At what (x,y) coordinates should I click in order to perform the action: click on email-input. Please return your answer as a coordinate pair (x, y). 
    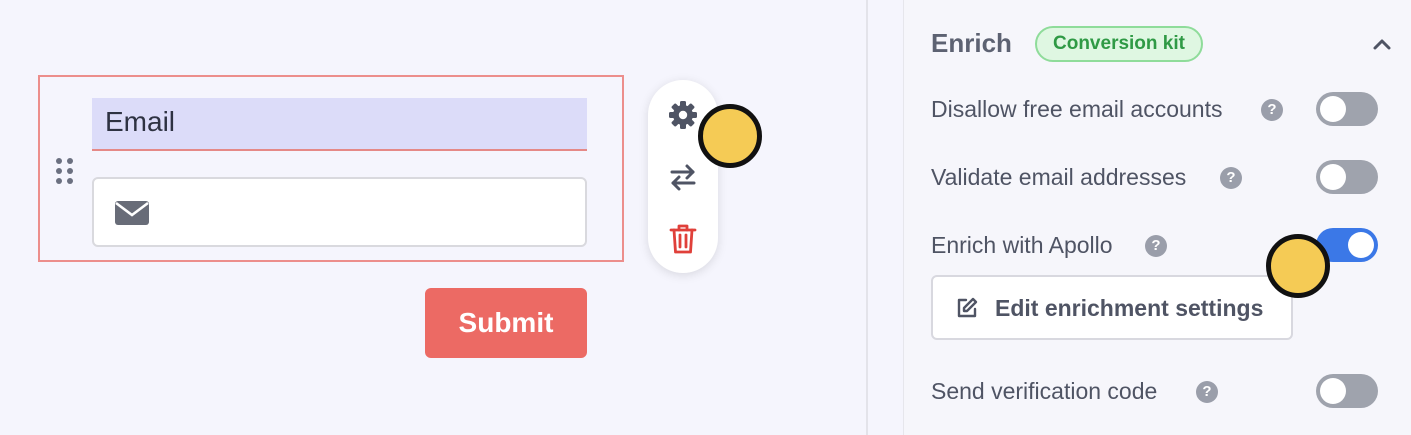
    Looking at the image, I should click on (339, 212).